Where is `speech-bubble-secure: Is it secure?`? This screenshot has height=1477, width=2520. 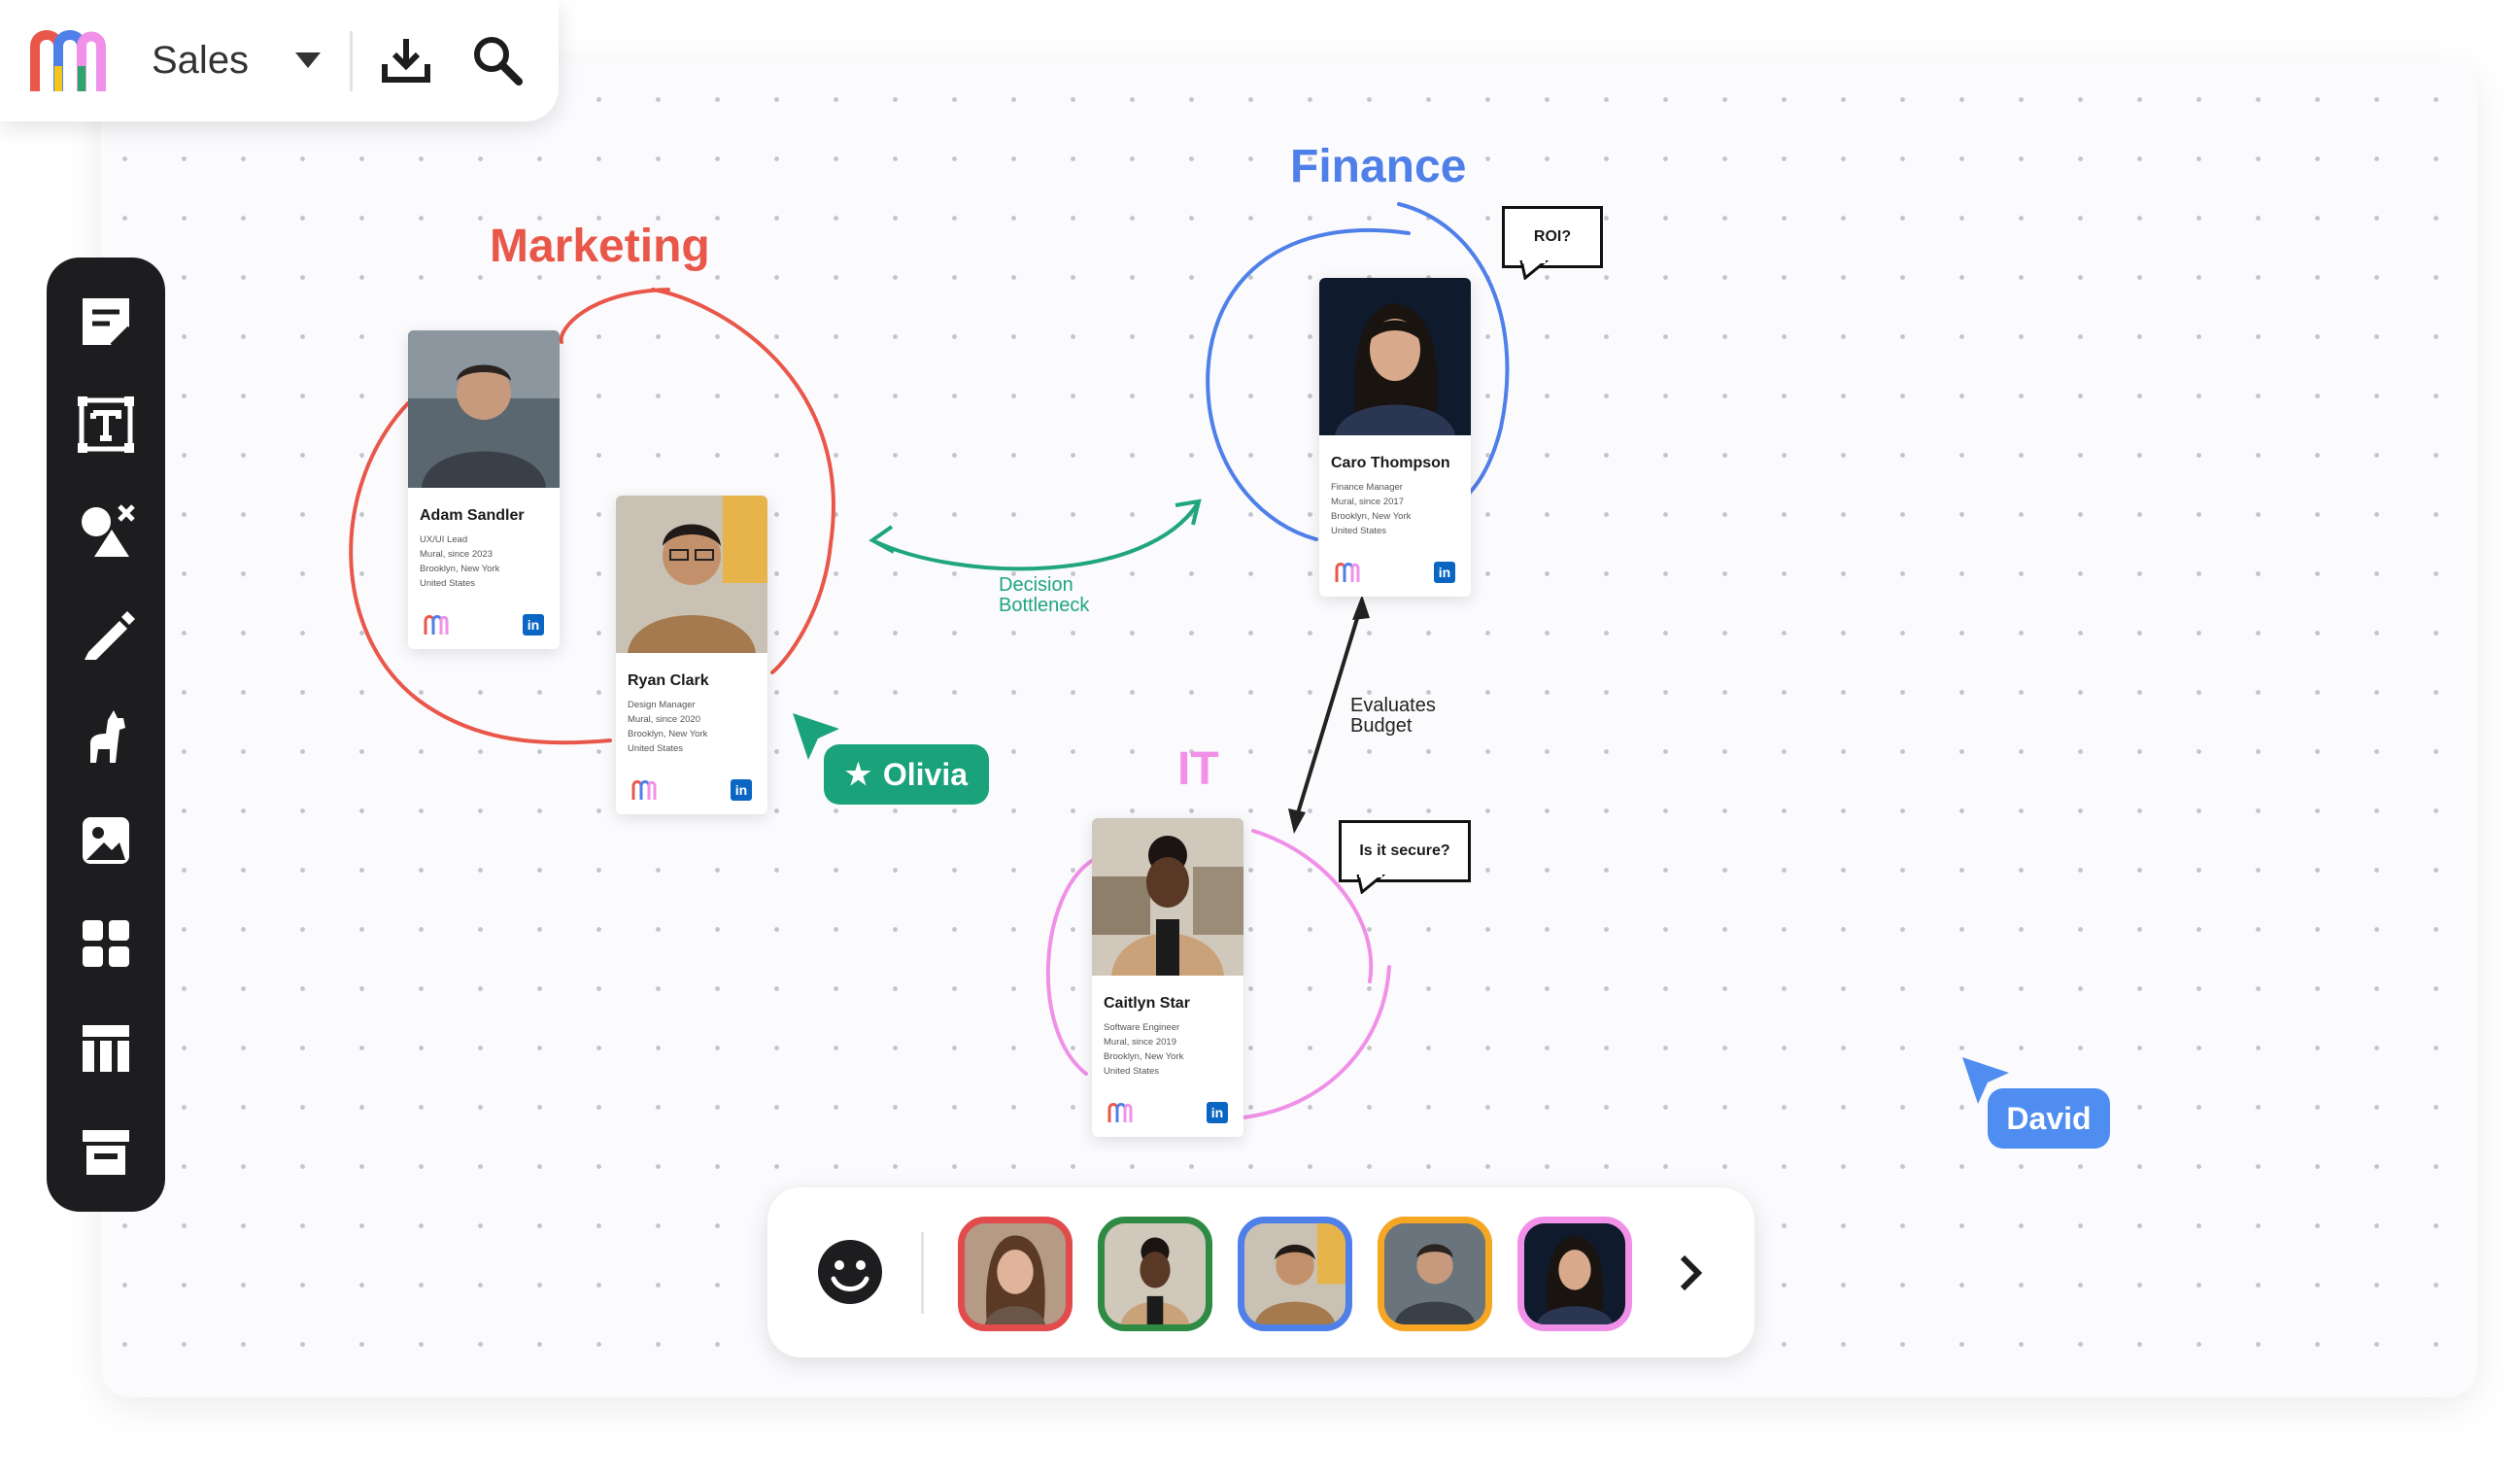 speech-bubble-secure: Is it secure? is located at coordinates (1405, 851).